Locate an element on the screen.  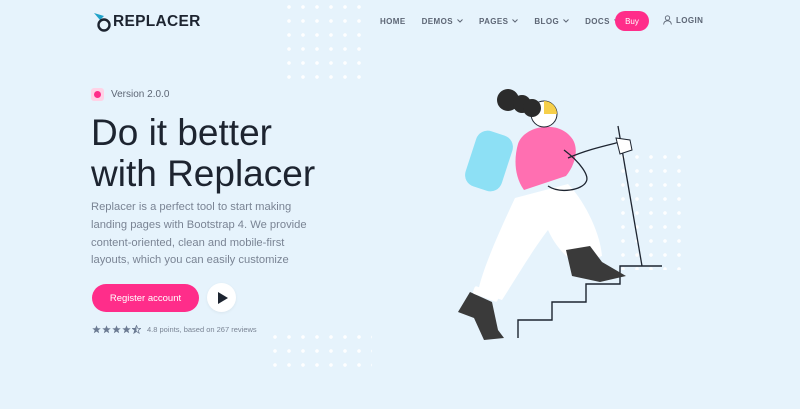
headline-line: with Replacer is located at coordinates (203, 173).